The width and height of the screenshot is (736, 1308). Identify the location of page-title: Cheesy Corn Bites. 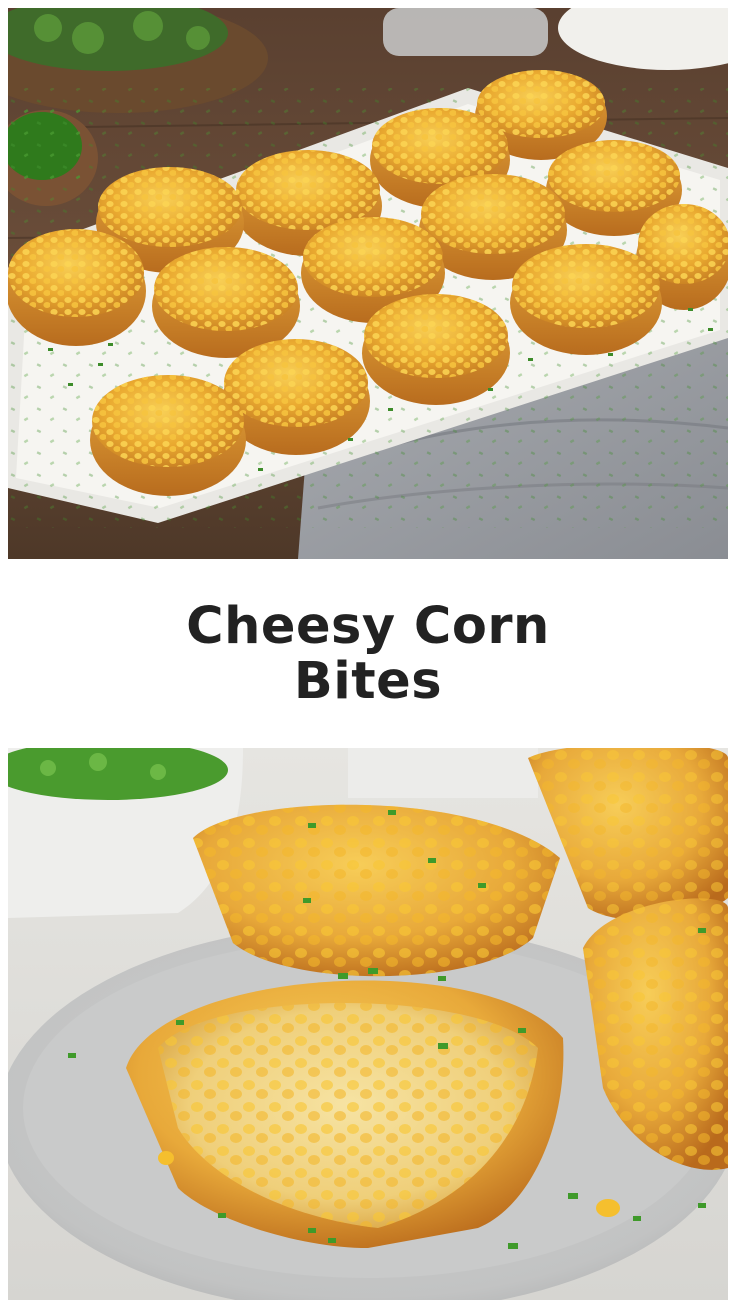
(368, 653).